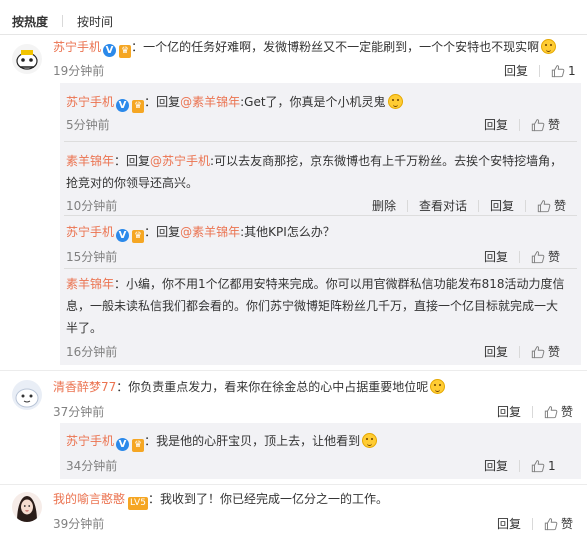 This screenshot has width=587, height=542. Describe the element at coordinates (252, 441) in the screenshot. I see `reply-text: ：我是他的心肝宝贝，顶上去，让他看到` at that location.